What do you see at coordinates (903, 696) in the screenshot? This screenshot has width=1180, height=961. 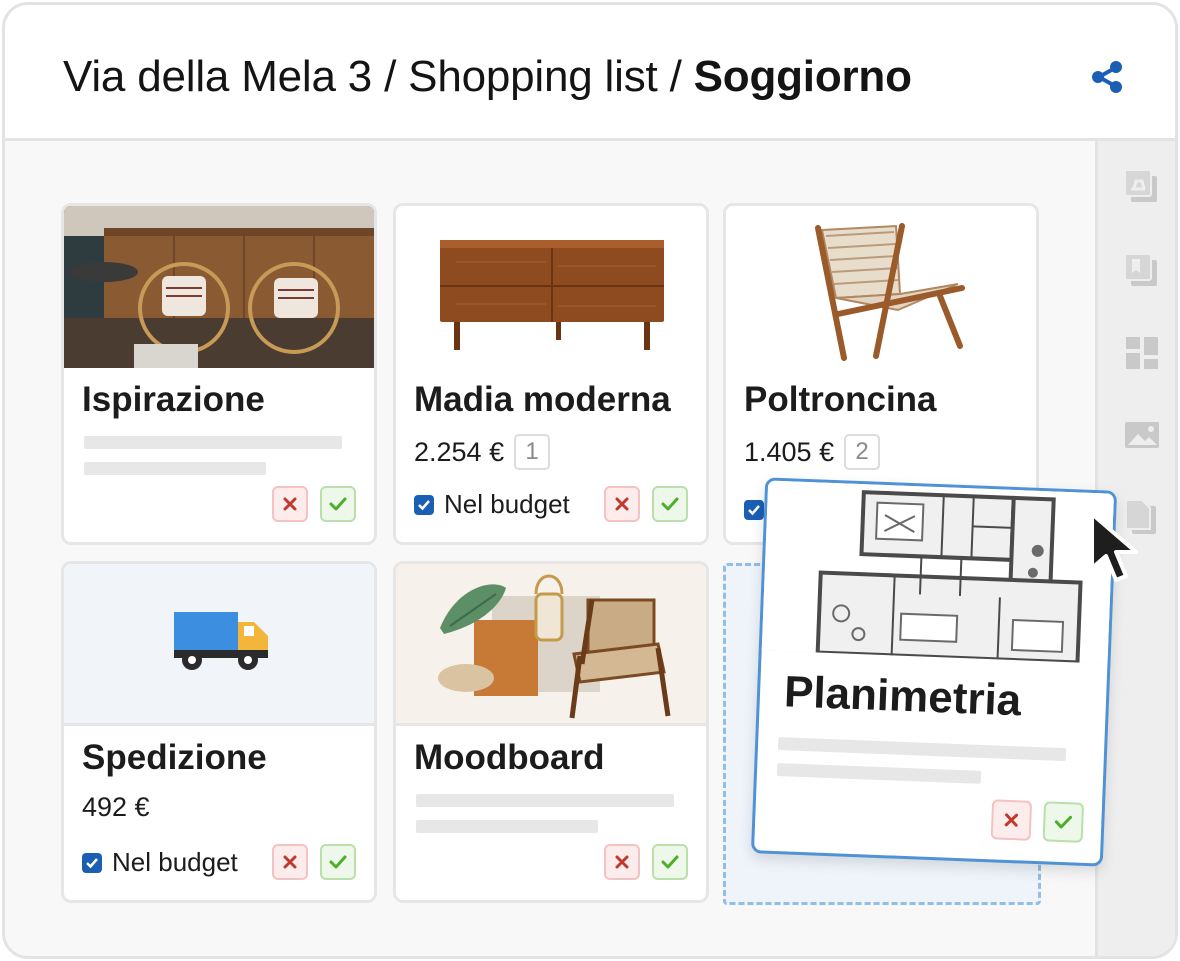 I see `card-title: Planimetria` at bounding box center [903, 696].